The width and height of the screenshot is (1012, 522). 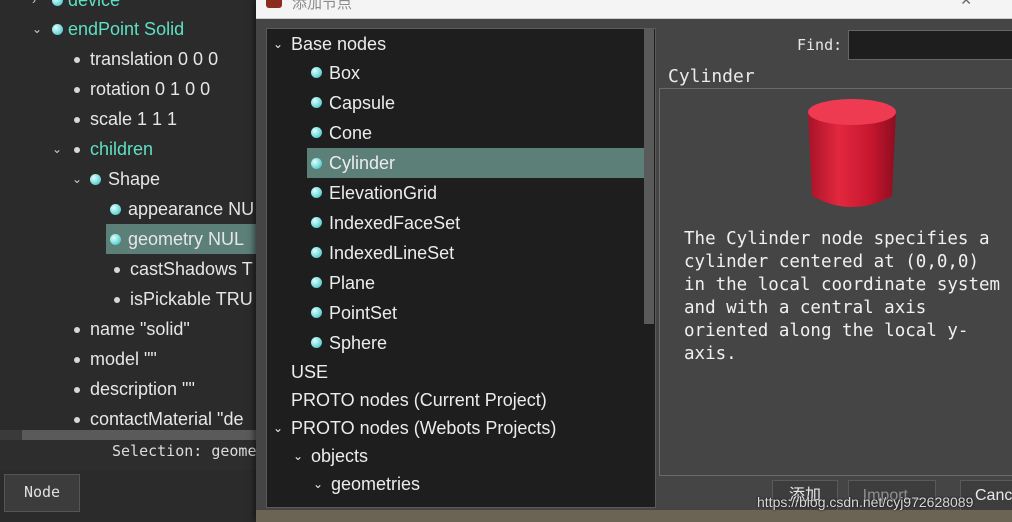 What do you see at coordinates (322, 6) in the screenshot?
I see `dialog-title: 添加节点` at bounding box center [322, 6].